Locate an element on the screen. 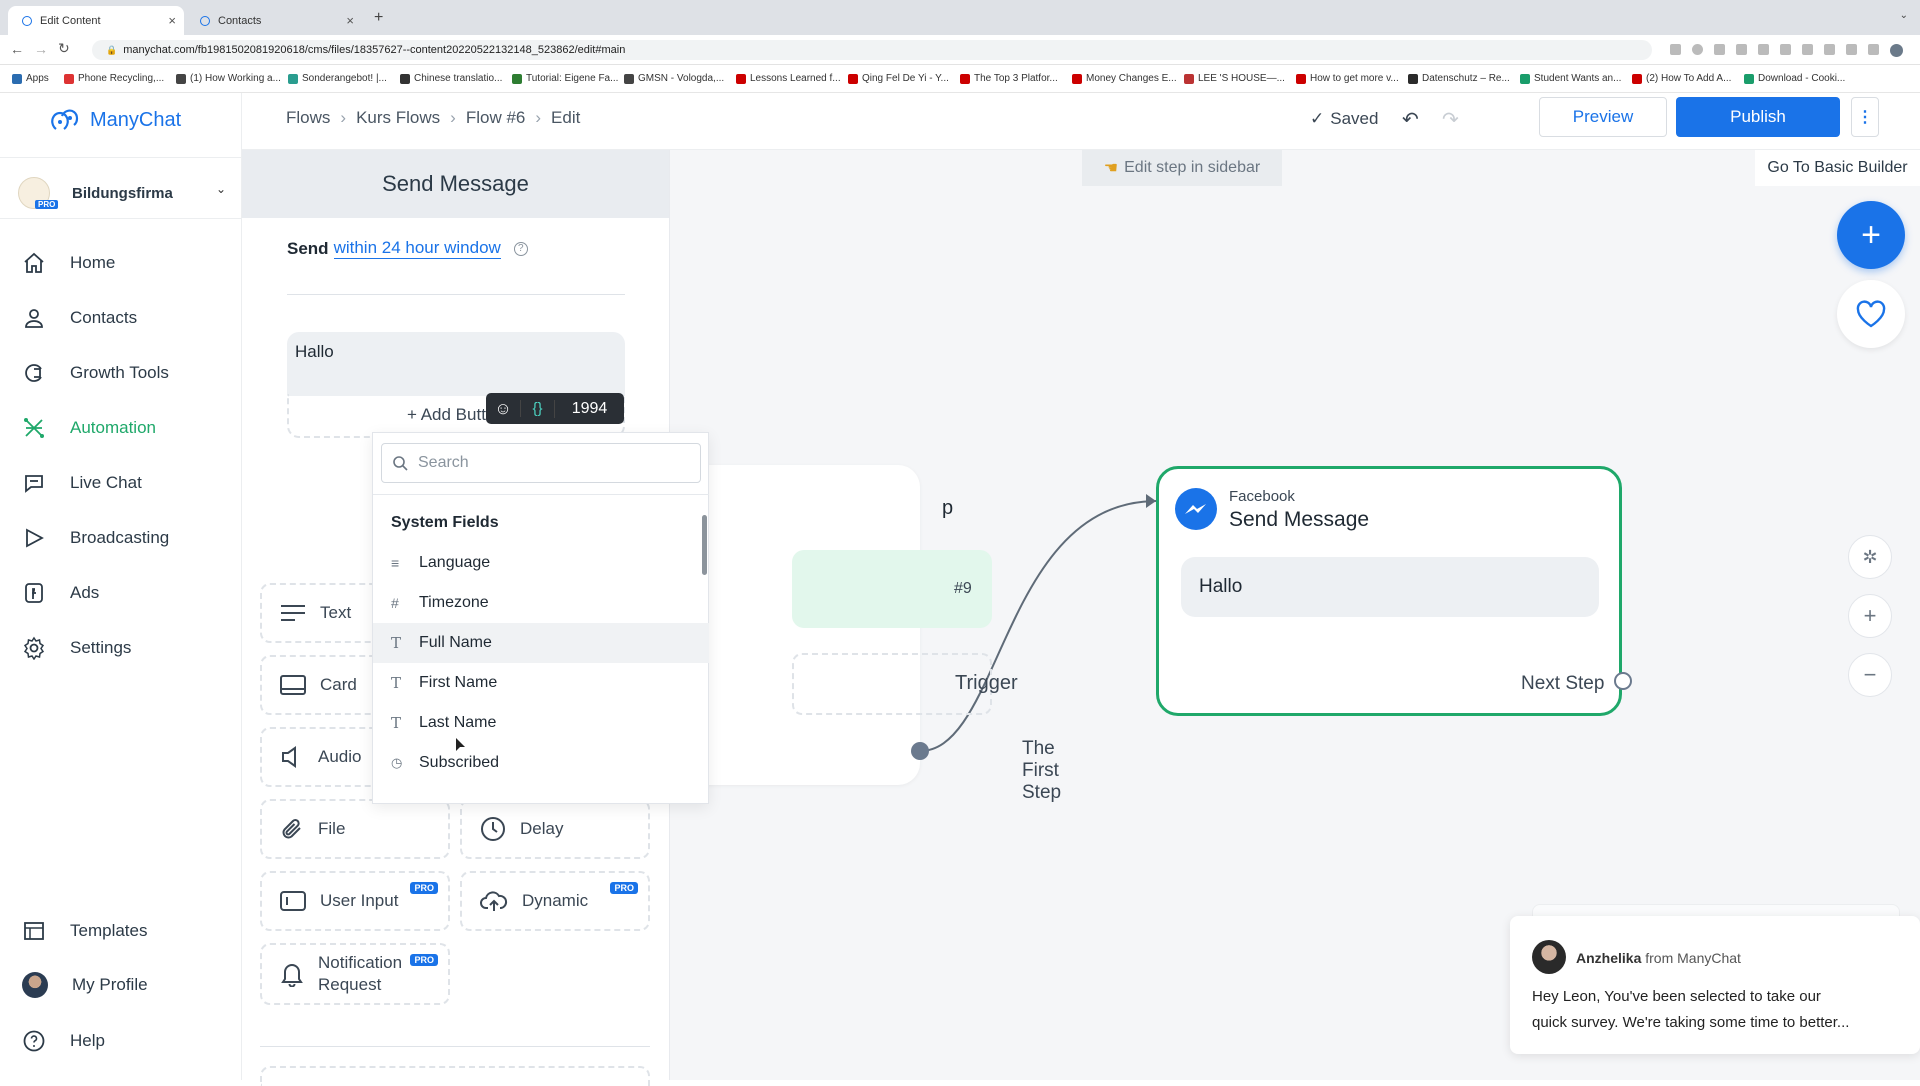 The width and height of the screenshot is (1920, 1086). clock-icon: ◷ is located at coordinates (397, 762).